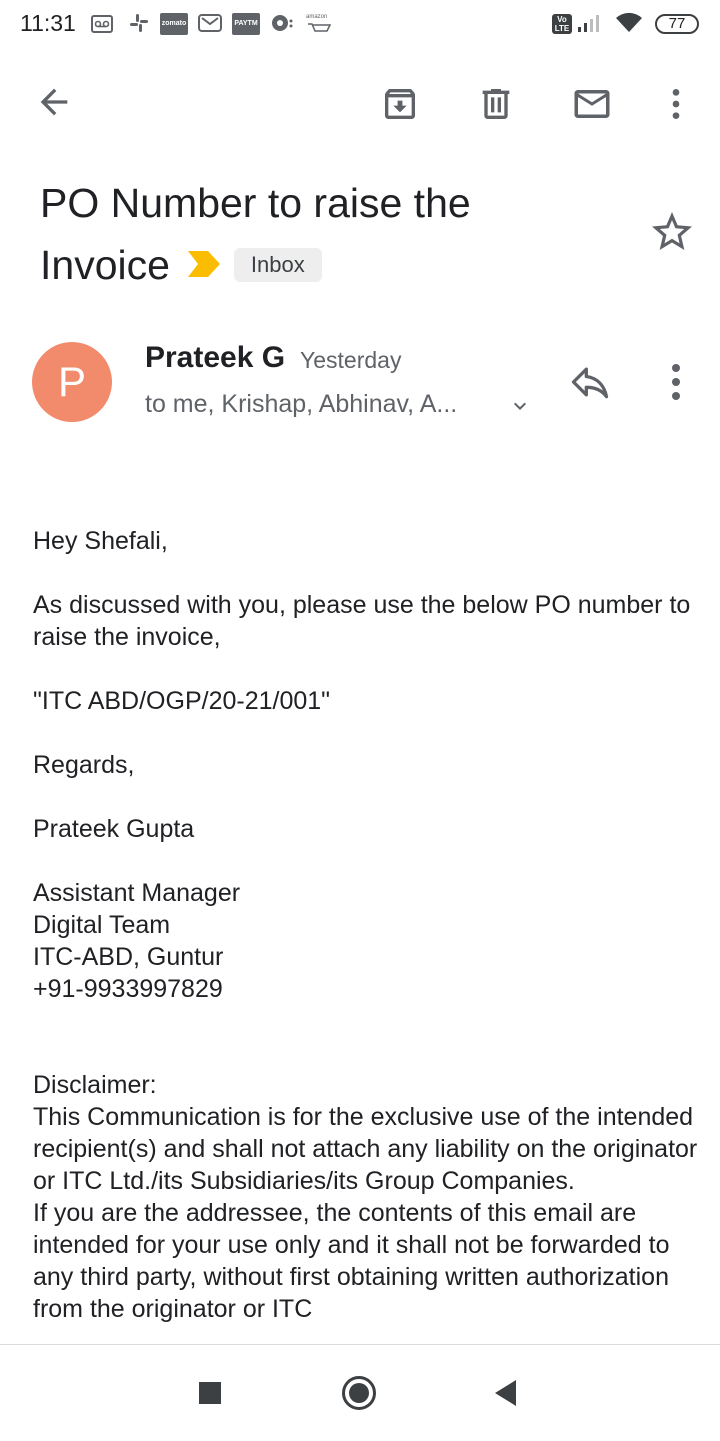 The width and height of the screenshot is (720, 1441). Describe the element at coordinates (102, 24) in the screenshot. I see `voicemail-icon` at that location.